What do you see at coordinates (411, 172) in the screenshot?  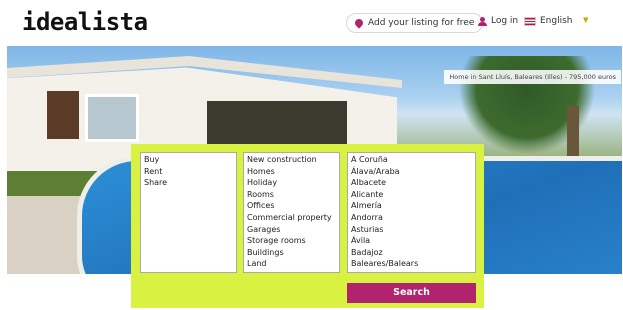 I see `location-option: Álava/Araba` at bounding box center [411, 172].